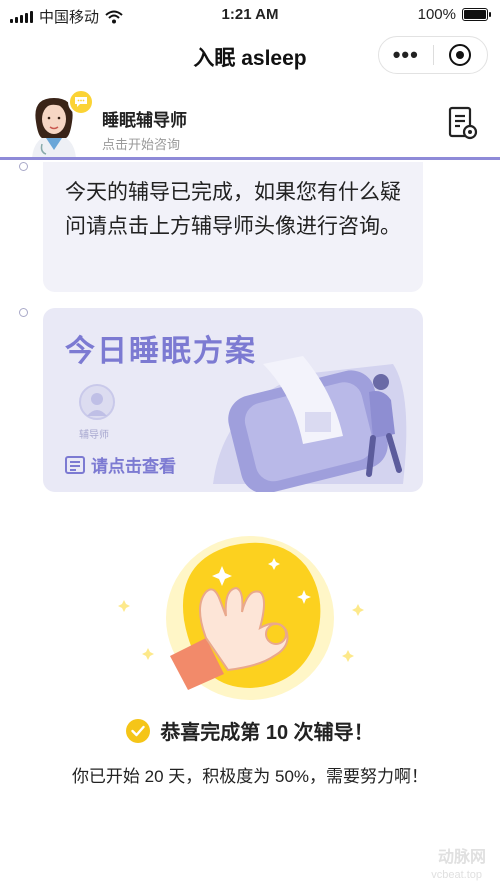 Image resolution: width=500 pixels, height=889 pixels. Describe the element at coordinates (141, 143) in the screenshot. I see `coach-subtitle: 点击开始咨询` at that location.